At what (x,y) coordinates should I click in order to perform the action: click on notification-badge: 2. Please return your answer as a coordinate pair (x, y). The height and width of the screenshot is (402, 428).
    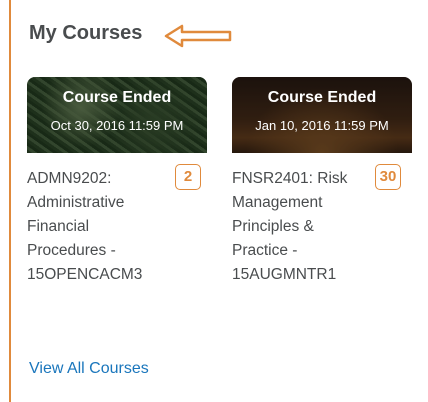
    Looking at the image, I should click on (188, 177).